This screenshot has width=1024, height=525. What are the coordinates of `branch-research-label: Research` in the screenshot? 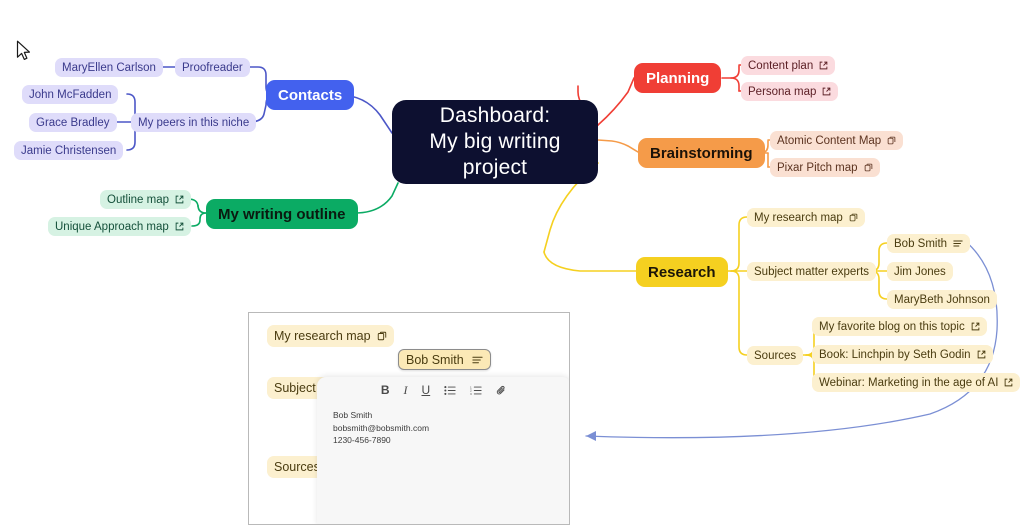 It's located at (682, 272).